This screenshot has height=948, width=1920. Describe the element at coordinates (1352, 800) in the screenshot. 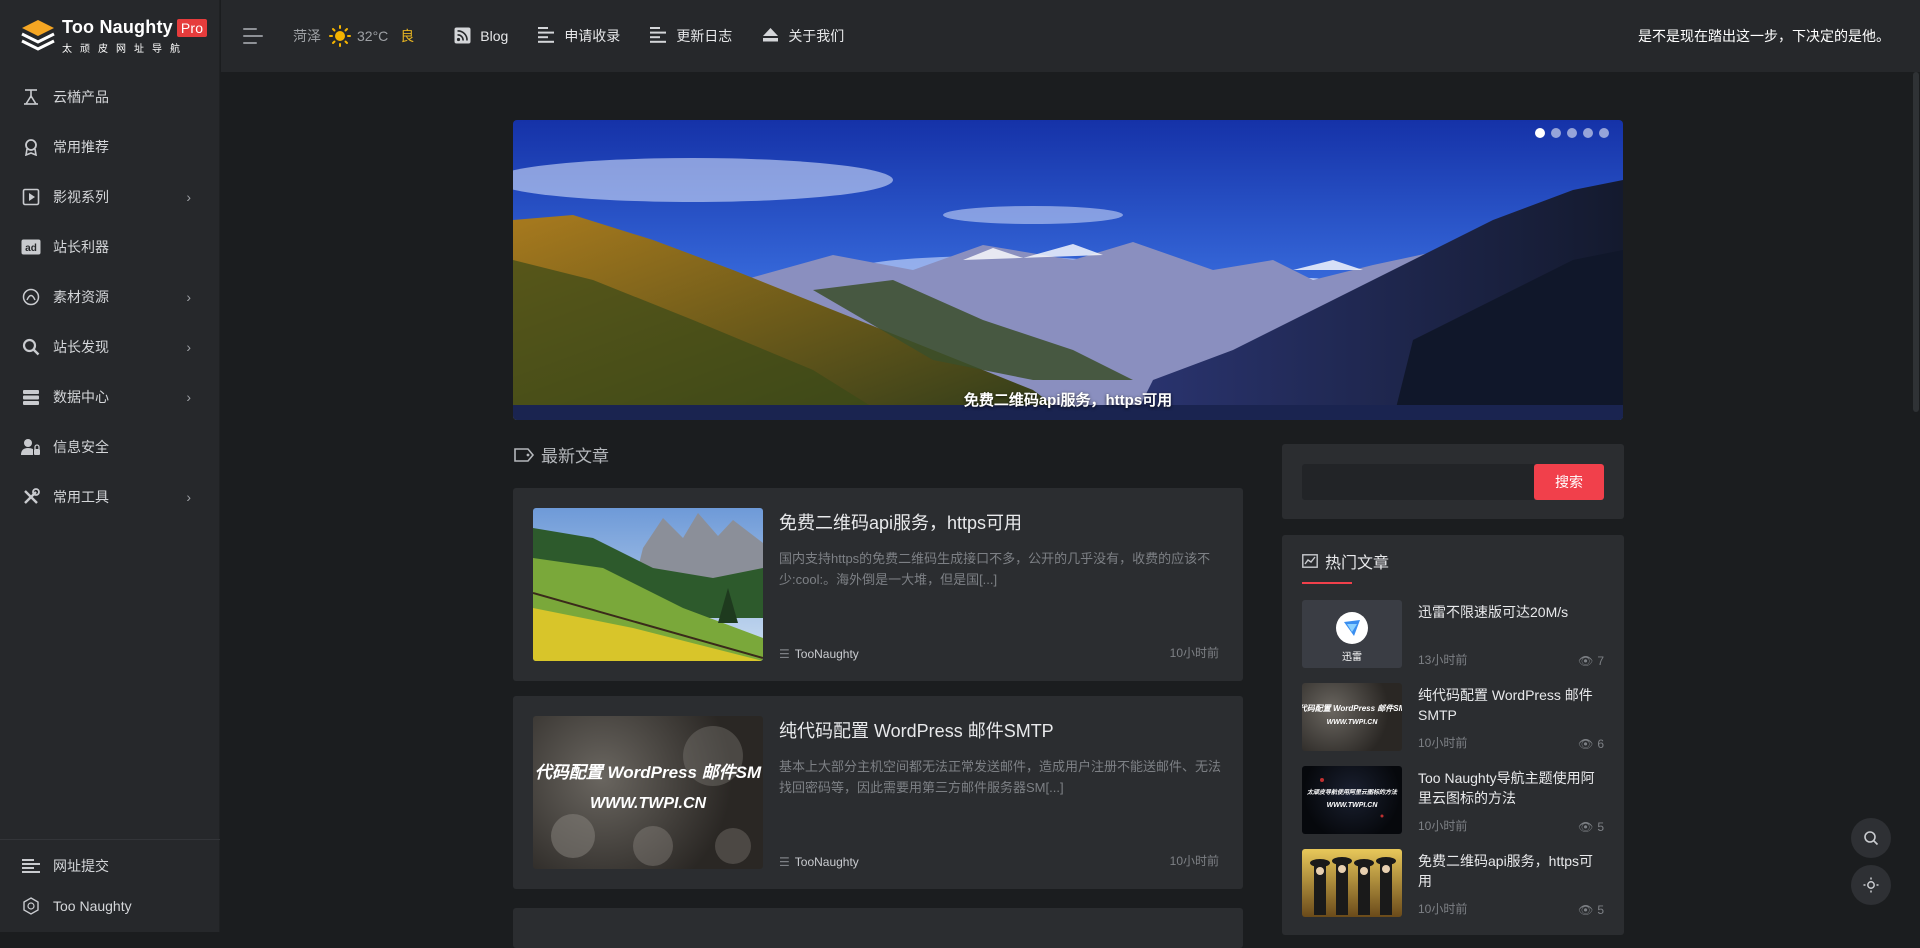

I see `hot-thumbnail: 太顽皮导航使用阿里云图标的方法 WWW.TWPI.CN` at that location.